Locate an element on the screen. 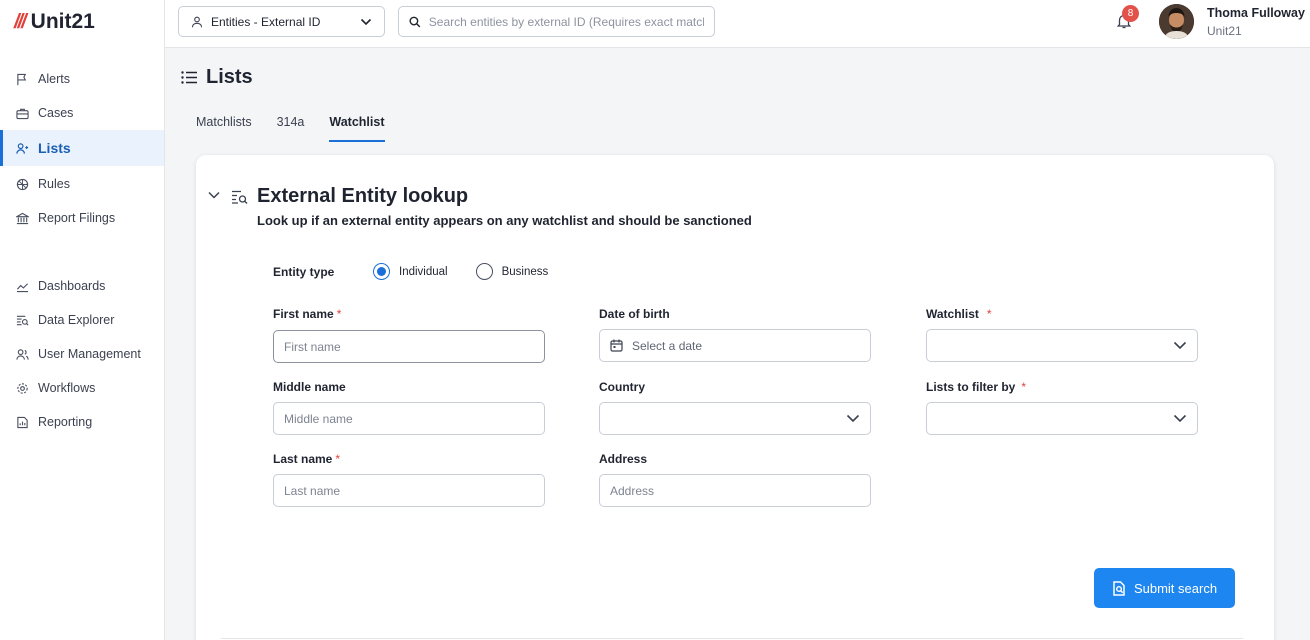  last-name-label-text: Last name is located at coordinates (303, 459).